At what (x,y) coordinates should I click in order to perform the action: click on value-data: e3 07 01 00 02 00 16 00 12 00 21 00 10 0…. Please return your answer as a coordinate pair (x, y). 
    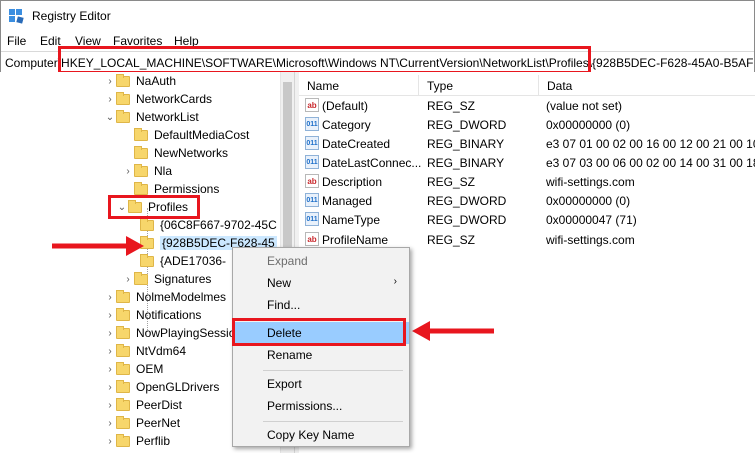
    Looking at the image, I should click on (650, 144).